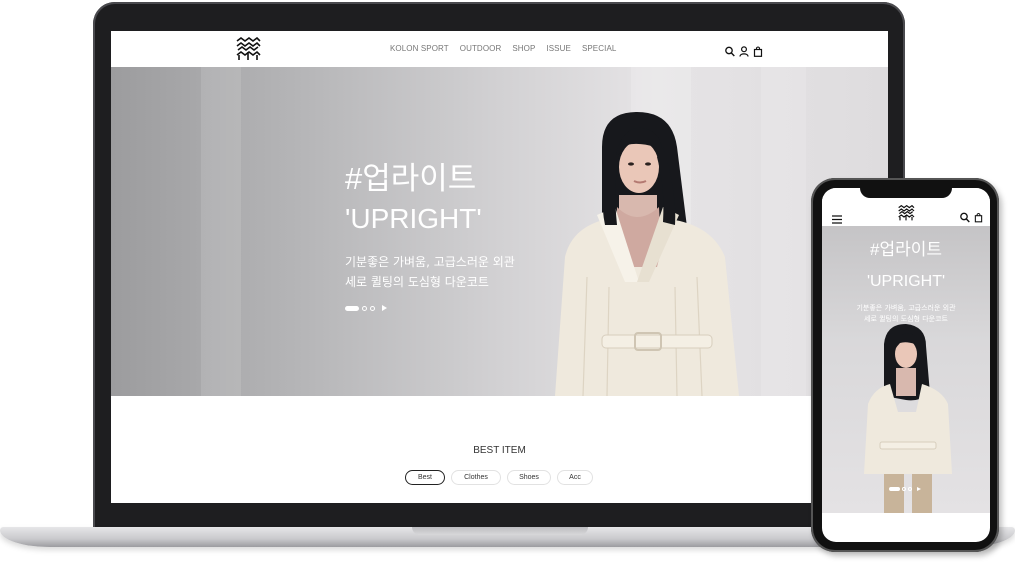 The width and height of the screenshot is (1015, 566). Describe the element at coordinates (906, 319) in the screenshot. I see `mobile-hero-description-line2: 세로 퀼팅의 도심형 다운코트` at that location.